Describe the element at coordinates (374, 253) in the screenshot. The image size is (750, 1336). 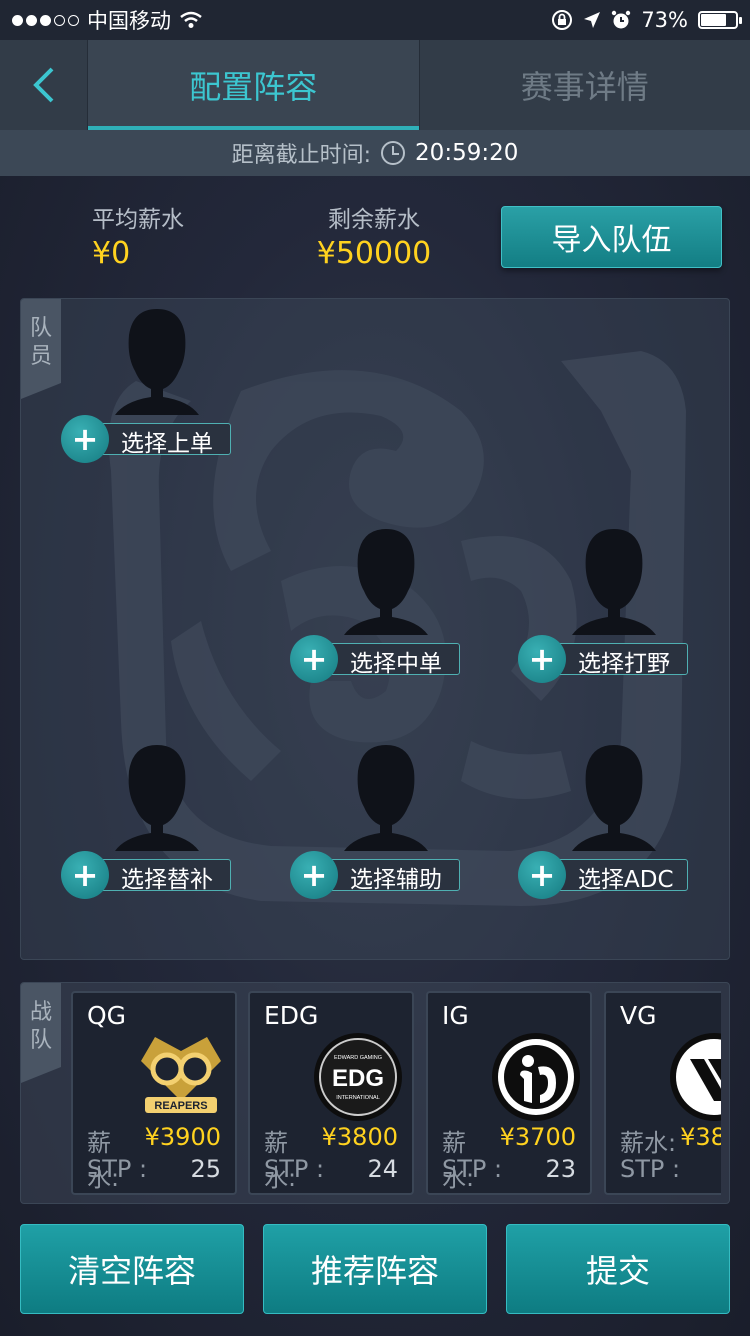
I see `remaining-salary-value: ¥50000` at that location.